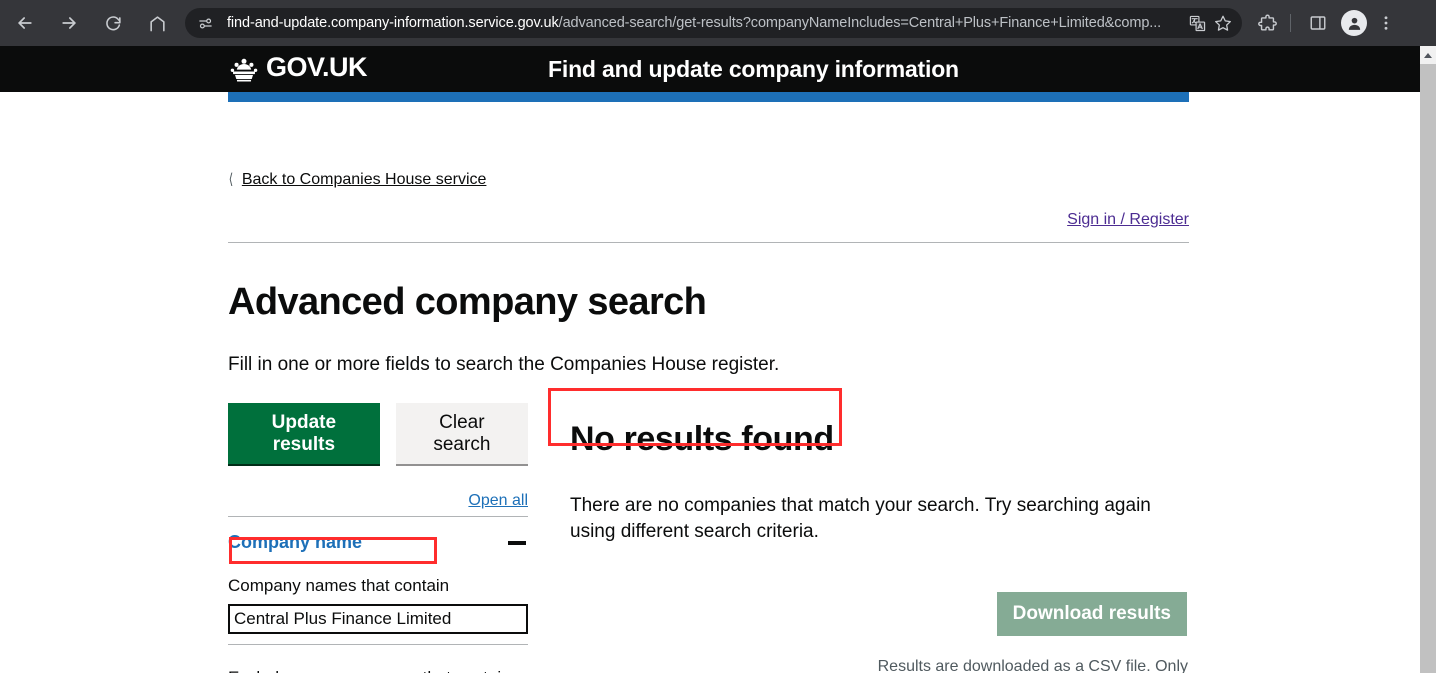 The width and height of the screenshot is (1436, 673). What do you see at coordinates (1128, 219) in the screenshot?
I see `signin-register-link: Sign in / Register` at bounding box center [1128, 219].